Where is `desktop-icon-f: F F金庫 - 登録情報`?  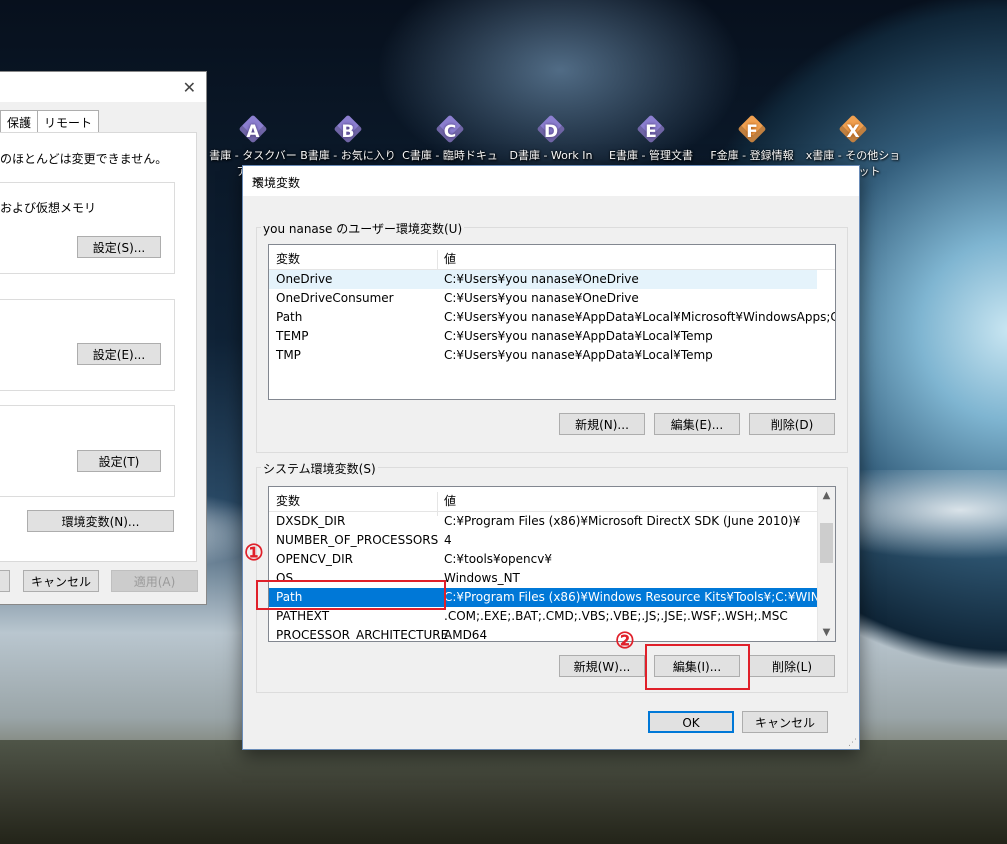
desktop-icon-f: F F金庫 - 登録情報 is located at coordinates (752, 138).